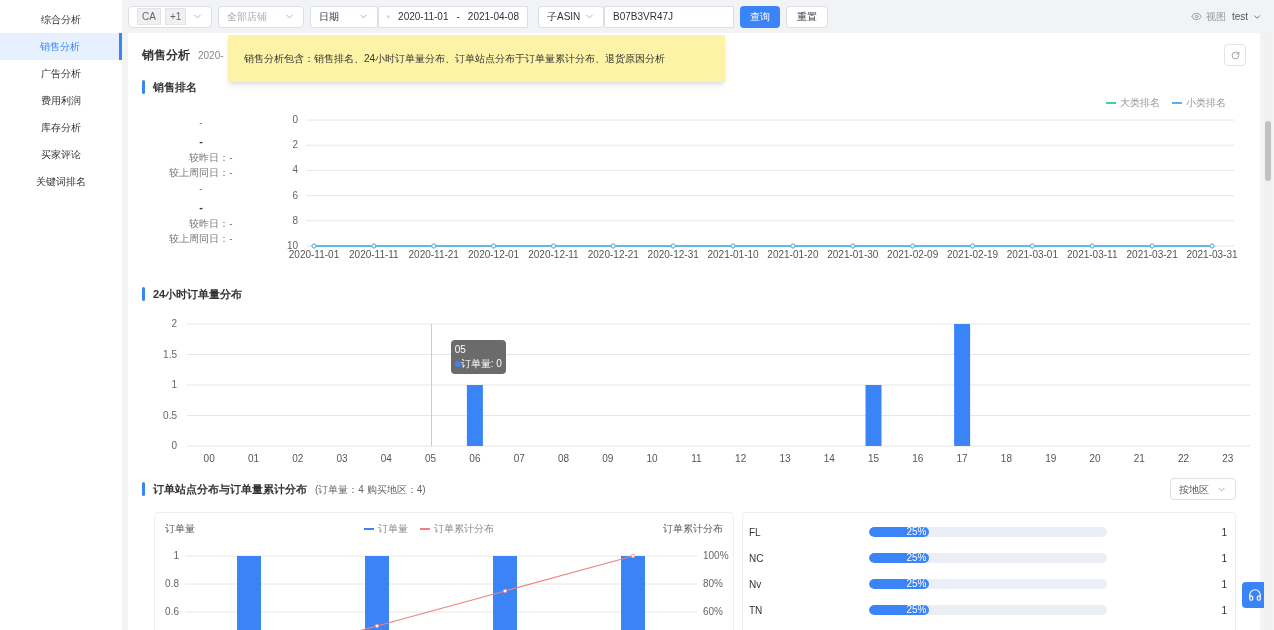 The width and height of the screenshot is (1274, 630). Describe the element at coordinates (230, 489) in the screenshot. I see `section-title: 订单站点分布与订单量累计分布` at that location.